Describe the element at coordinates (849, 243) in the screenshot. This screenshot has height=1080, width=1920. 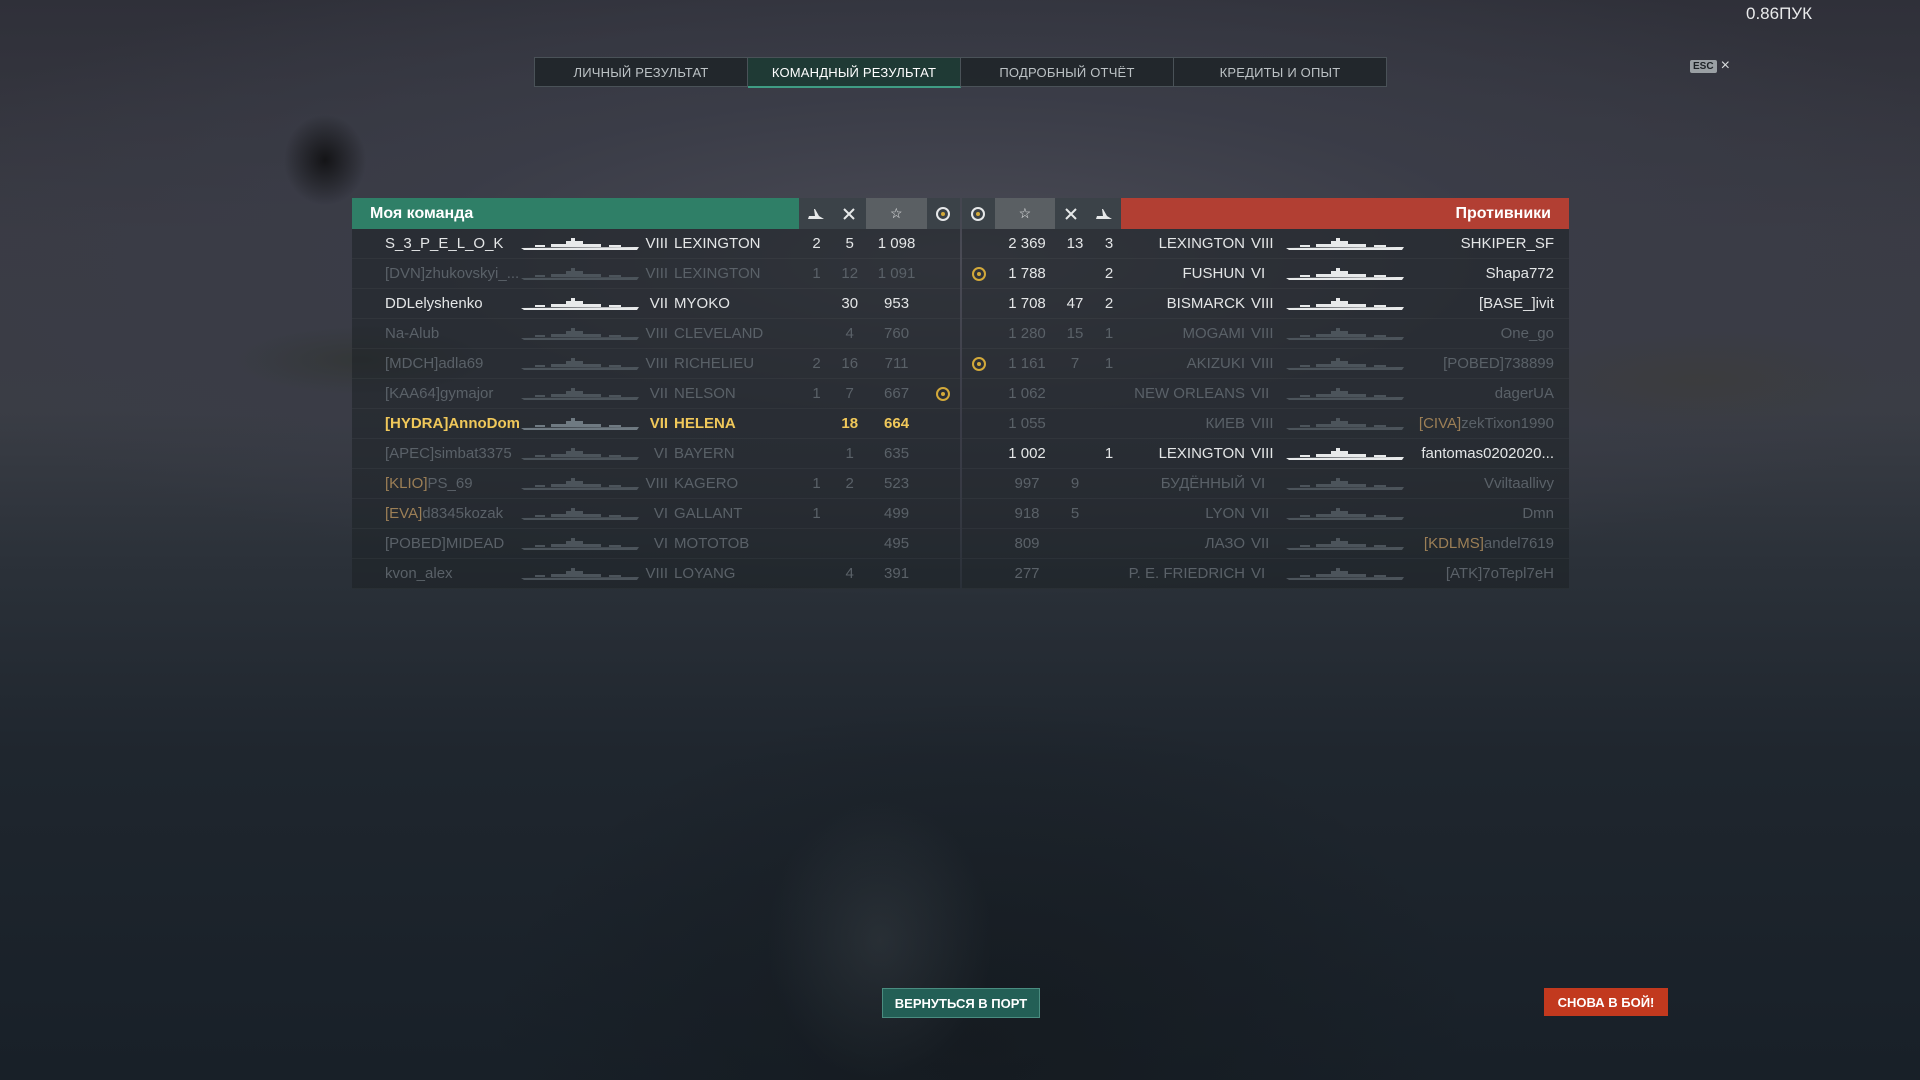
I see `frags-value: 5` at that location.